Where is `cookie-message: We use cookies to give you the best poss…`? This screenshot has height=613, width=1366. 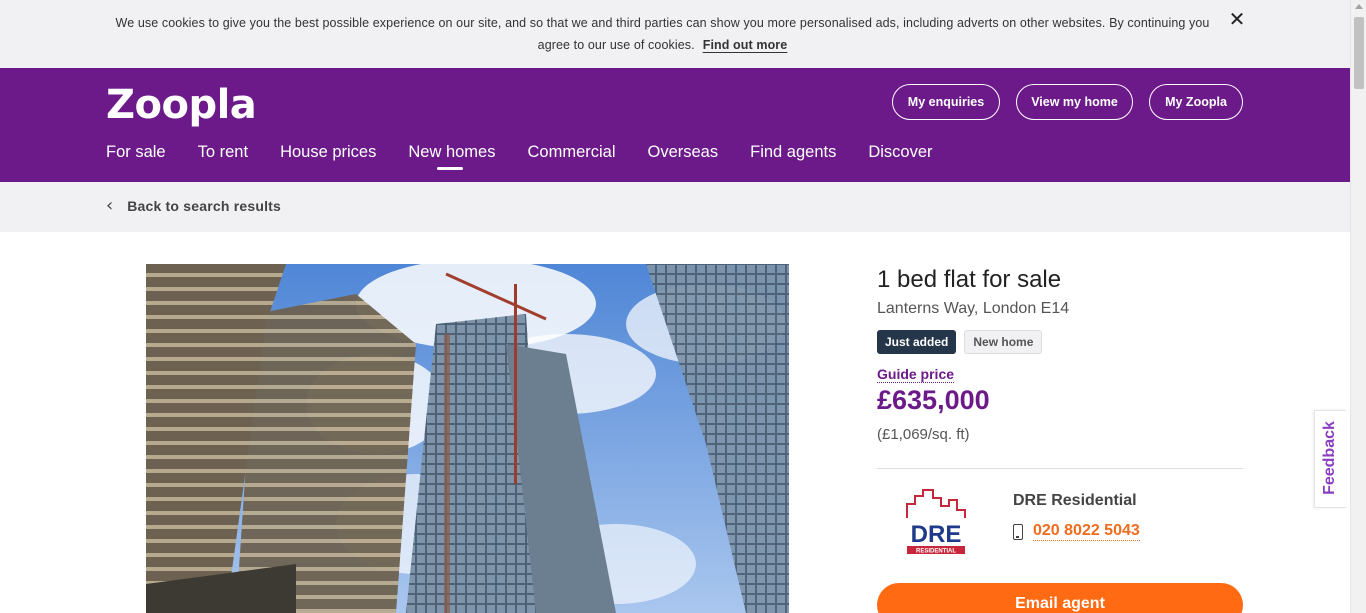
cookie-message: We use cookies to give you the best poss… is located at coordinates (662, 34).